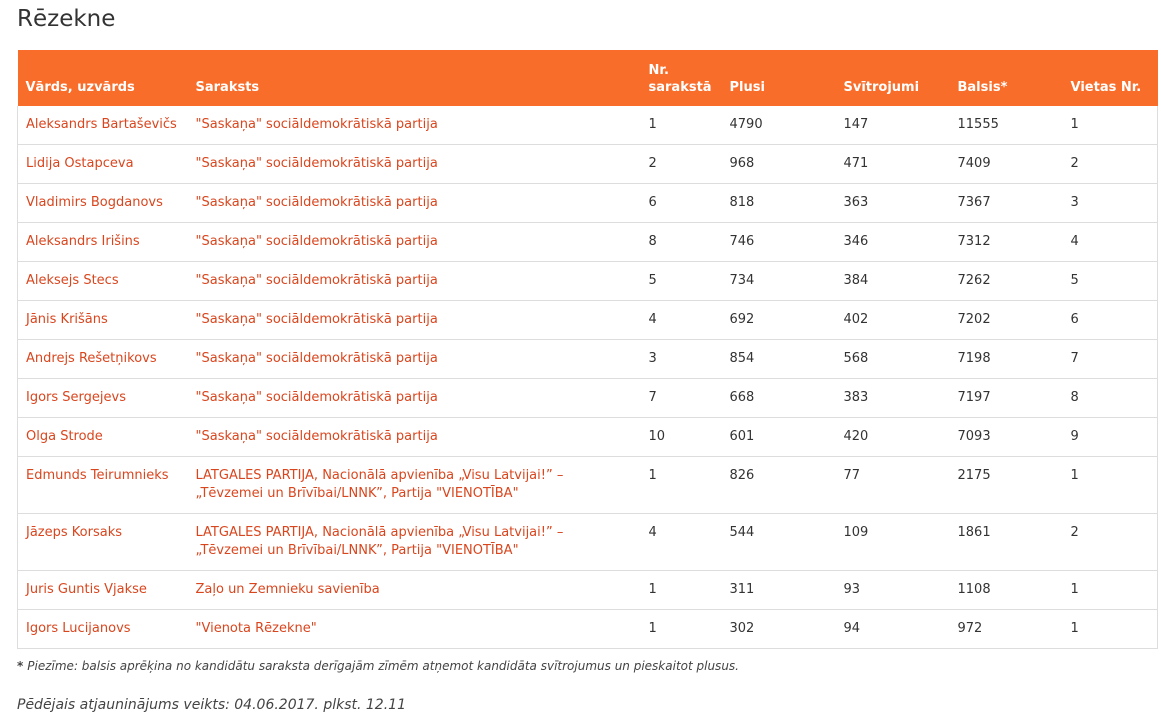  I want to click on candidate-name-link: Vladimirs Bogdanovs, so click(94, 202).